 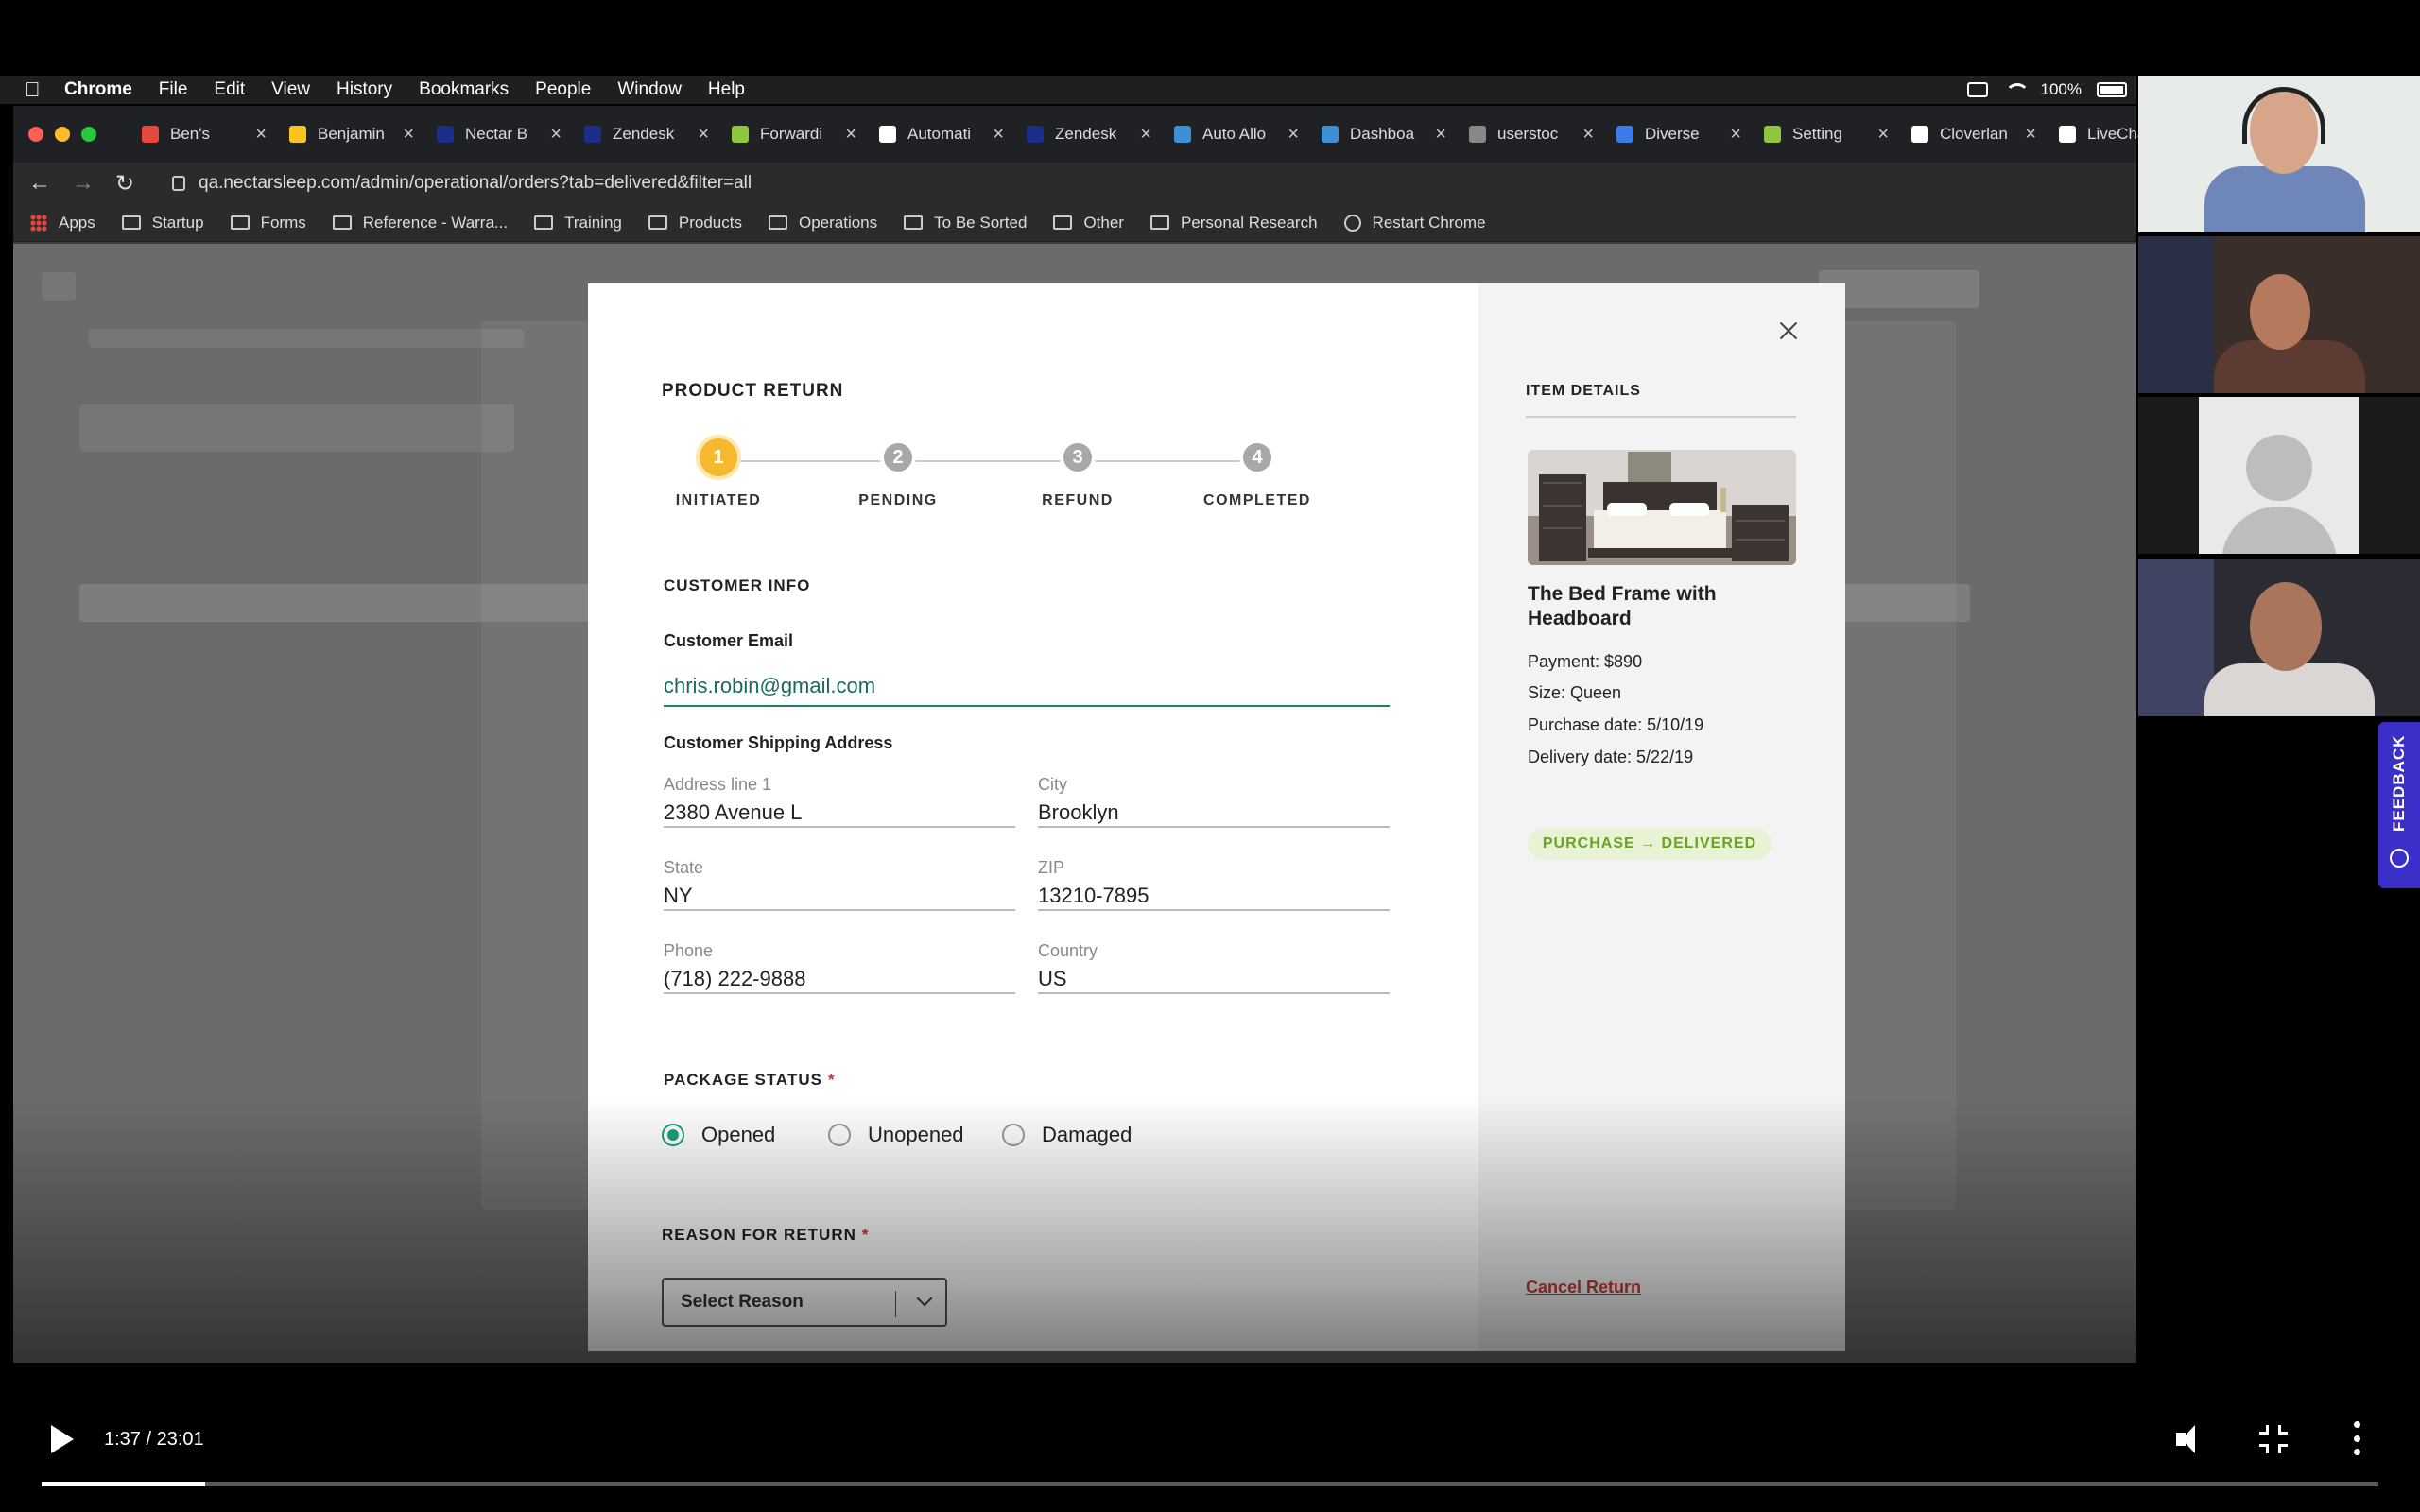 I want to click on phone-field: Phone (718) 222-9888, so click(x=839, y=967).